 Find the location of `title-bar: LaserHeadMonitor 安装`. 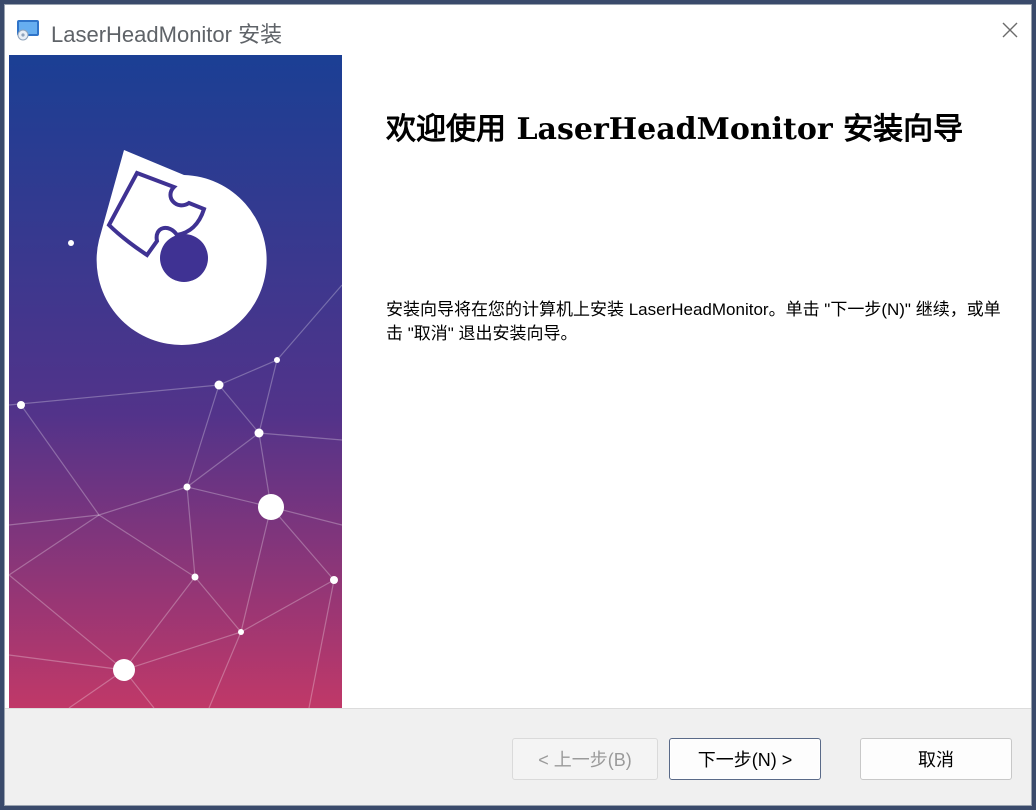

title-bar: LaserHeadMonitor 安装 is located at coordinates (518, 30).